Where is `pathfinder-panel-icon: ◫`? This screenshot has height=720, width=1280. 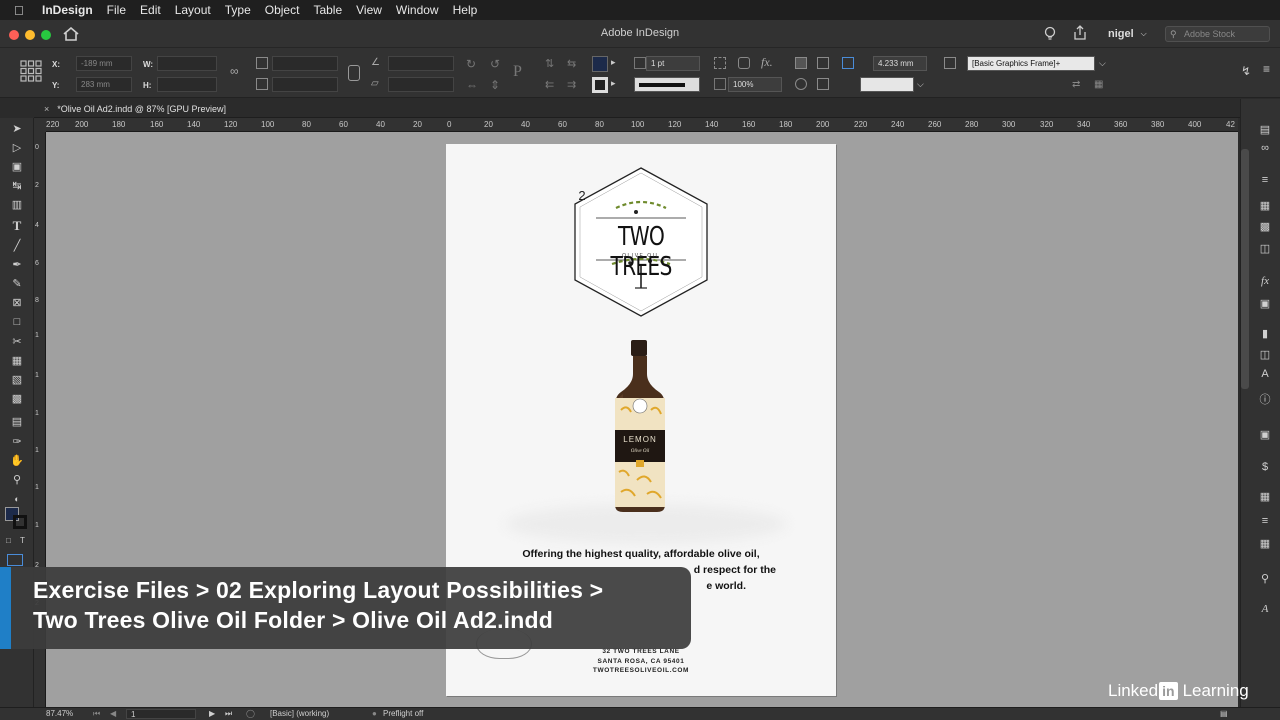 pathfinder-panel-icon: ◫ is located at coordinates (1265, 355).